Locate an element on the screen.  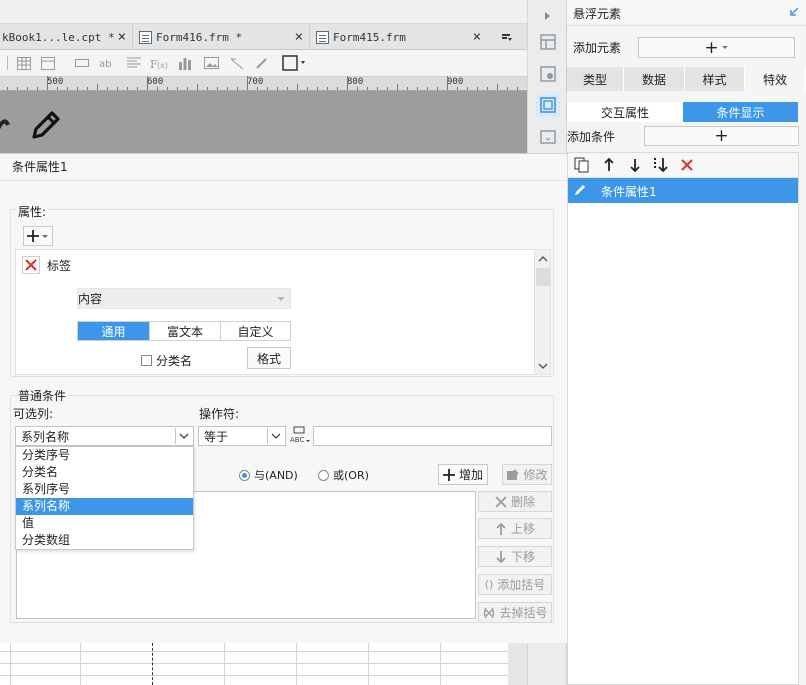
content-select: 内容 is located at coordinates (184, 298).